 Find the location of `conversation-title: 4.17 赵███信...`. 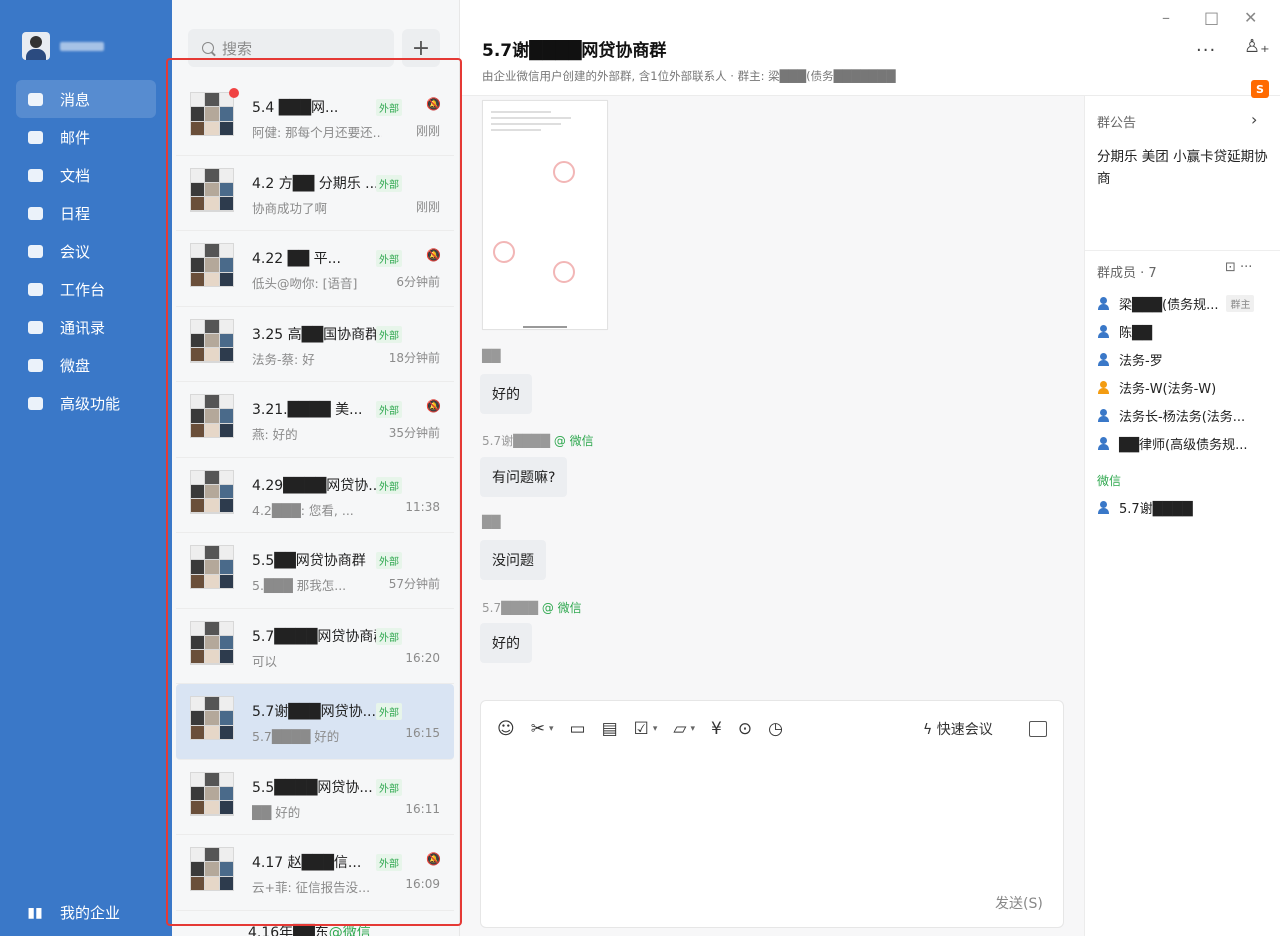

conversation-title: 4.17 赵███信... is located at coordinates (307, 863).